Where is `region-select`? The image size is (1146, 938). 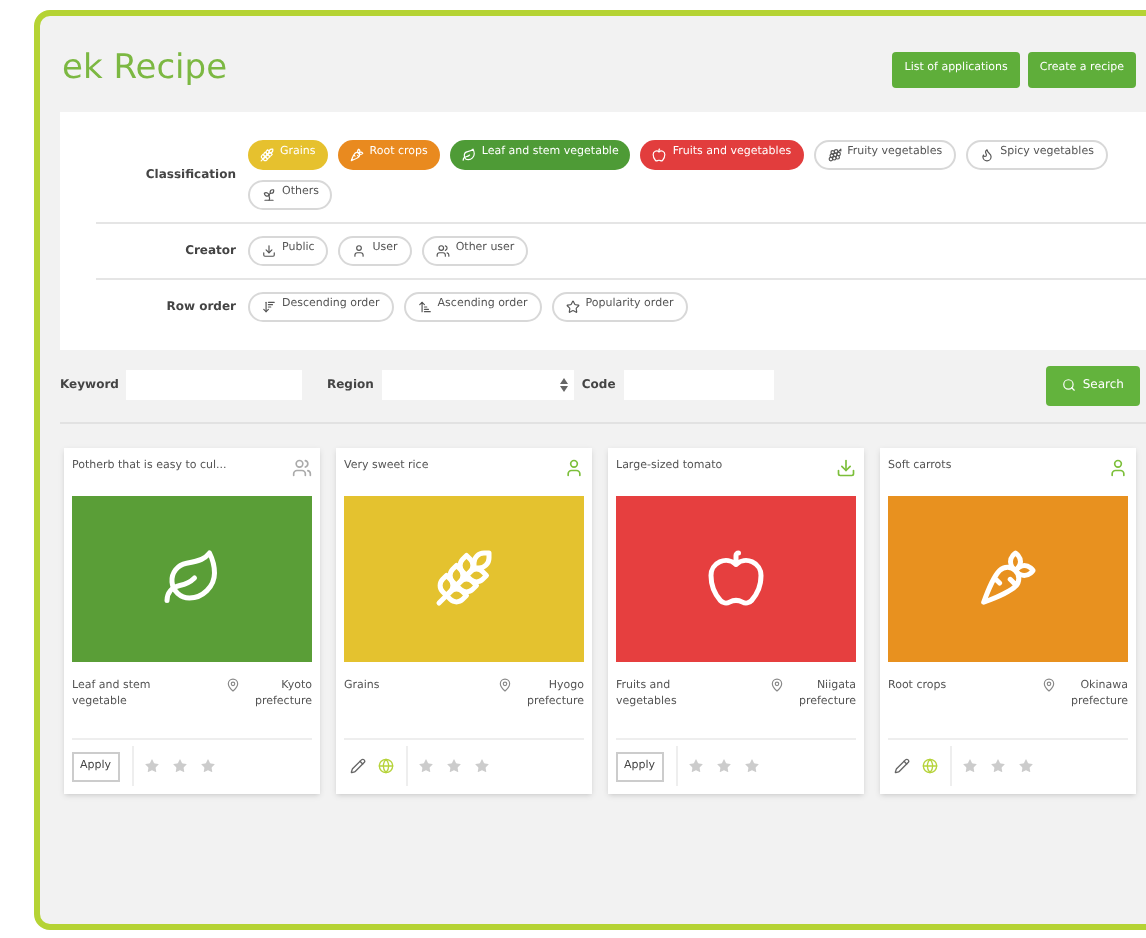 region-select is located at coordinates (477, 385).